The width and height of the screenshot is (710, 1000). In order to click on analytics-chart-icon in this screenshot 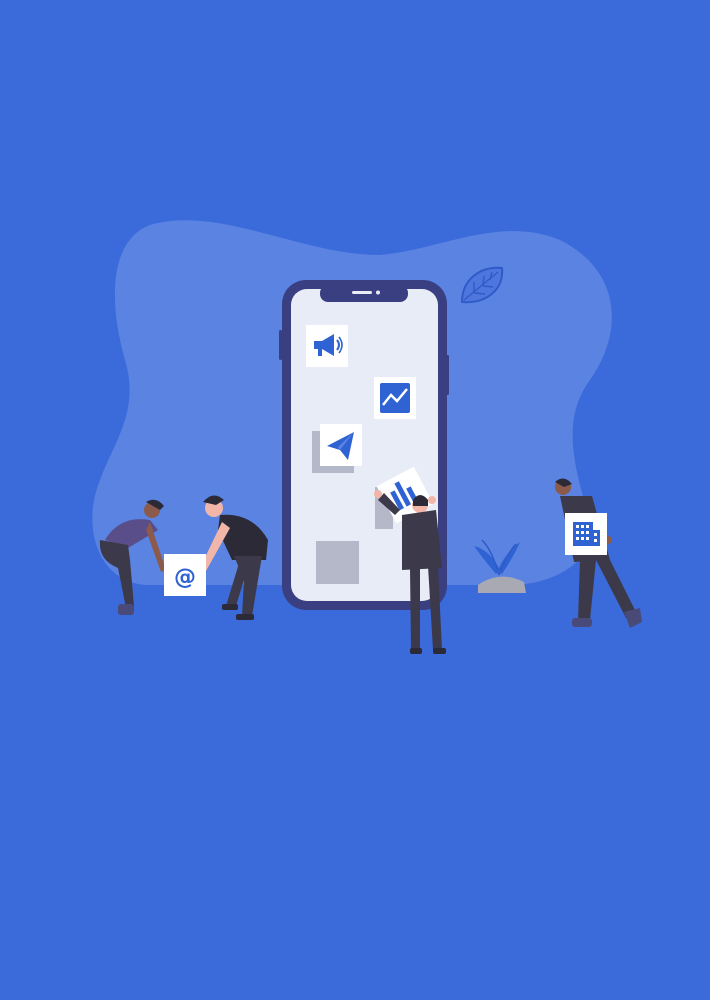, I will do `click(395, 398)`.